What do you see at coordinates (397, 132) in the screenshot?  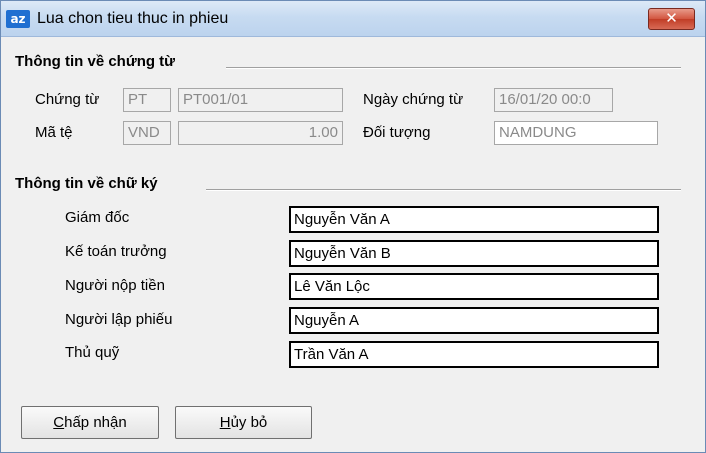 I see `subject-label: Đối tượng` at bounding box center [397, 132].